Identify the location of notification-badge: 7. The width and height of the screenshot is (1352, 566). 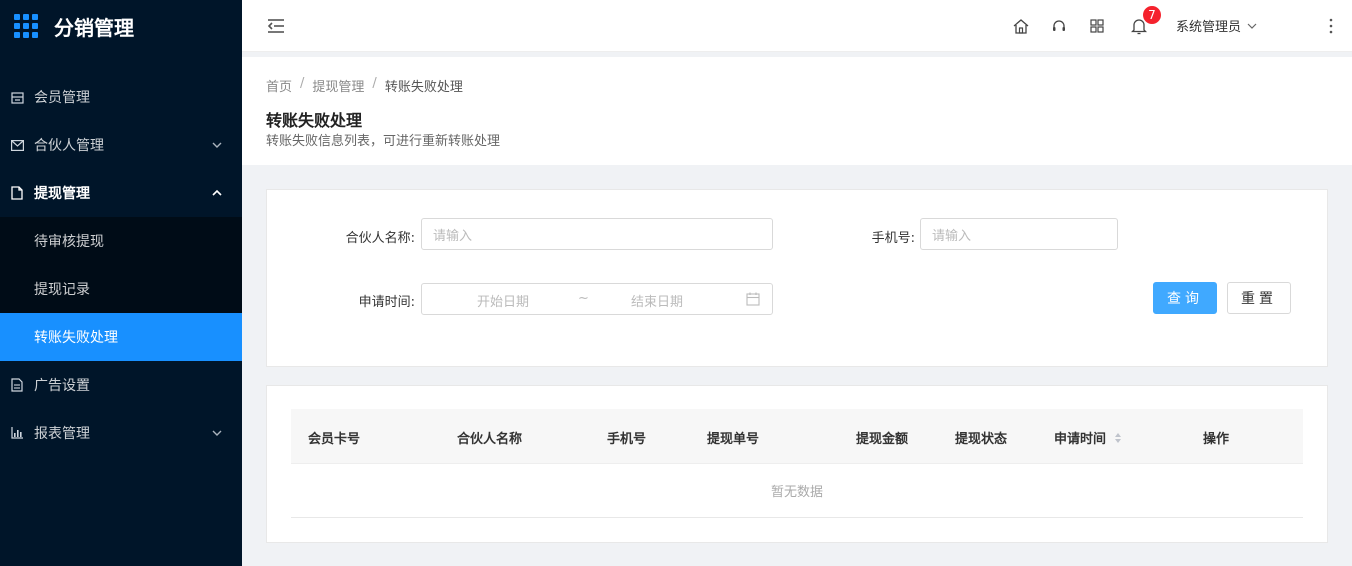
(1152, 15).